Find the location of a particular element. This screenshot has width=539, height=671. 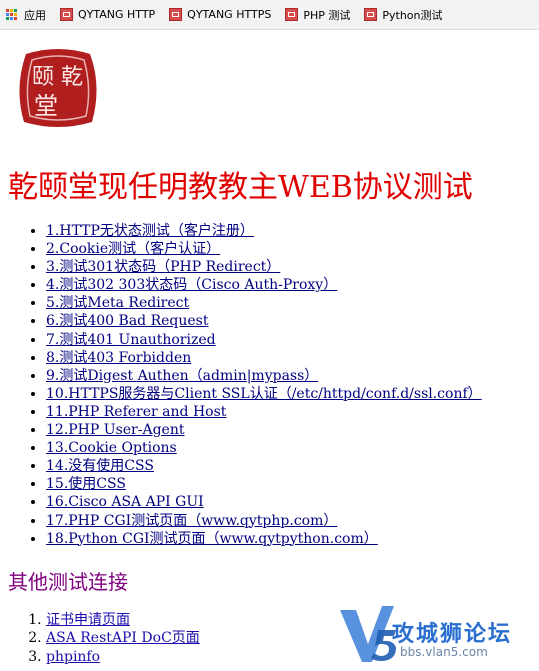

list-item: 5.测试Meta Redirect is located at coordinates (264, 303).